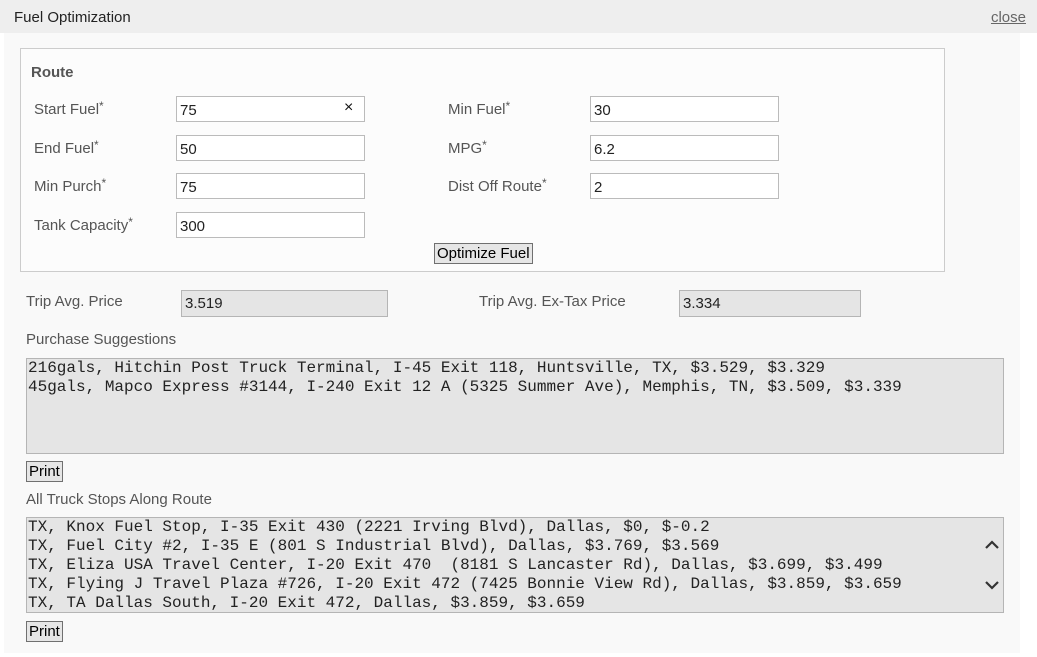 The height and width of the screenshot is (657, 1037). I want to click on end-fuel-input, so click(270, 148).